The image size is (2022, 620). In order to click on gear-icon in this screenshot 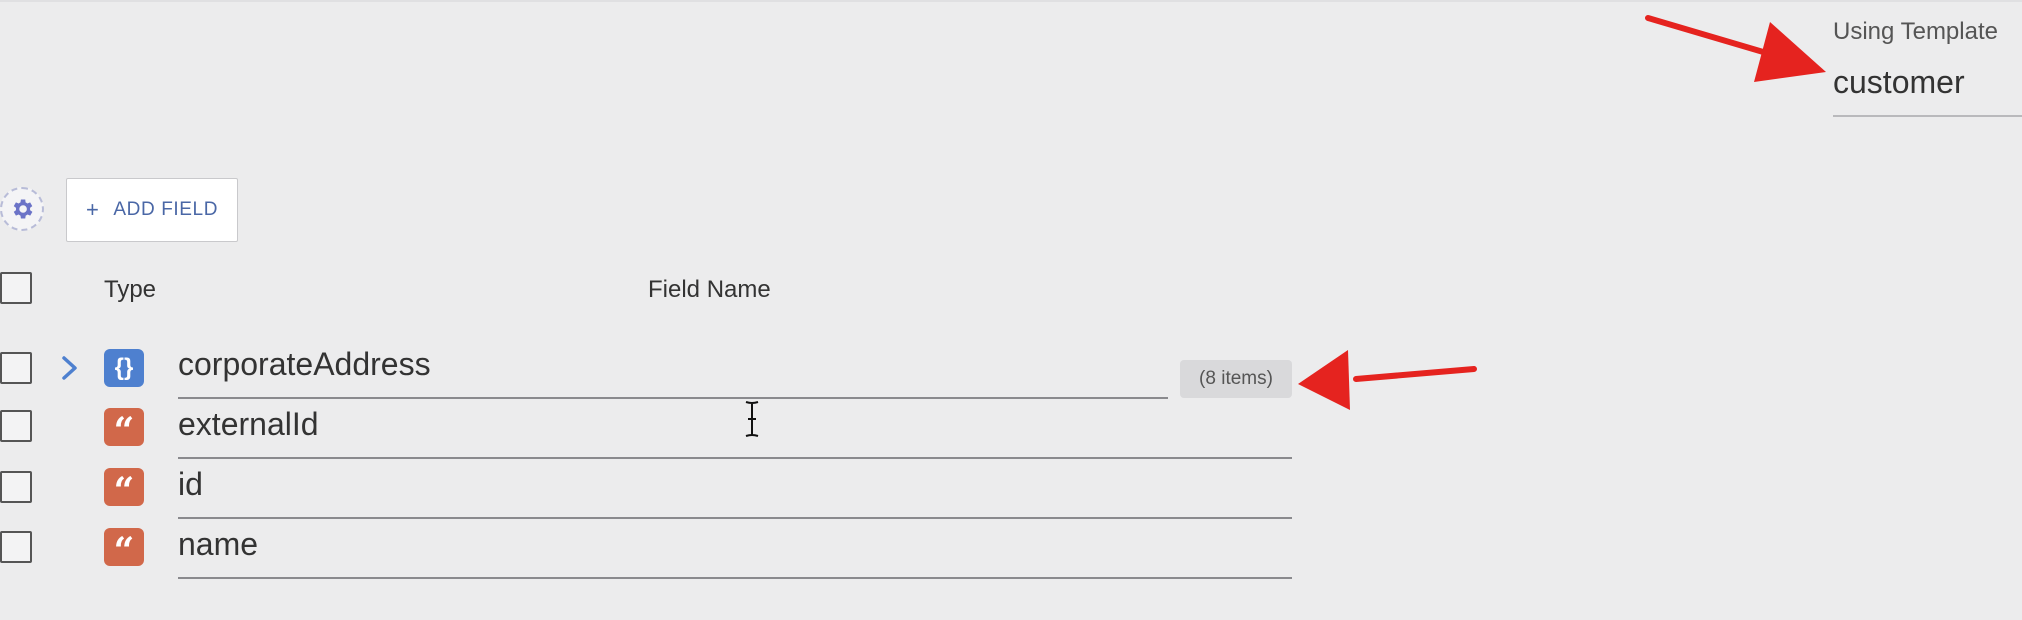, I will do `click(23, 209)`.